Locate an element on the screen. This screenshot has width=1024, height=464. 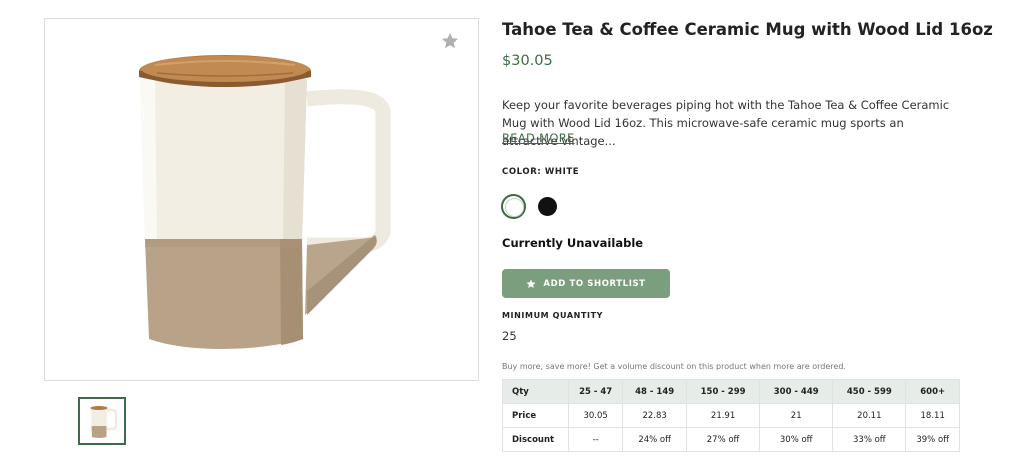
table-cell: 30% off is located at coordinates (796, 439).